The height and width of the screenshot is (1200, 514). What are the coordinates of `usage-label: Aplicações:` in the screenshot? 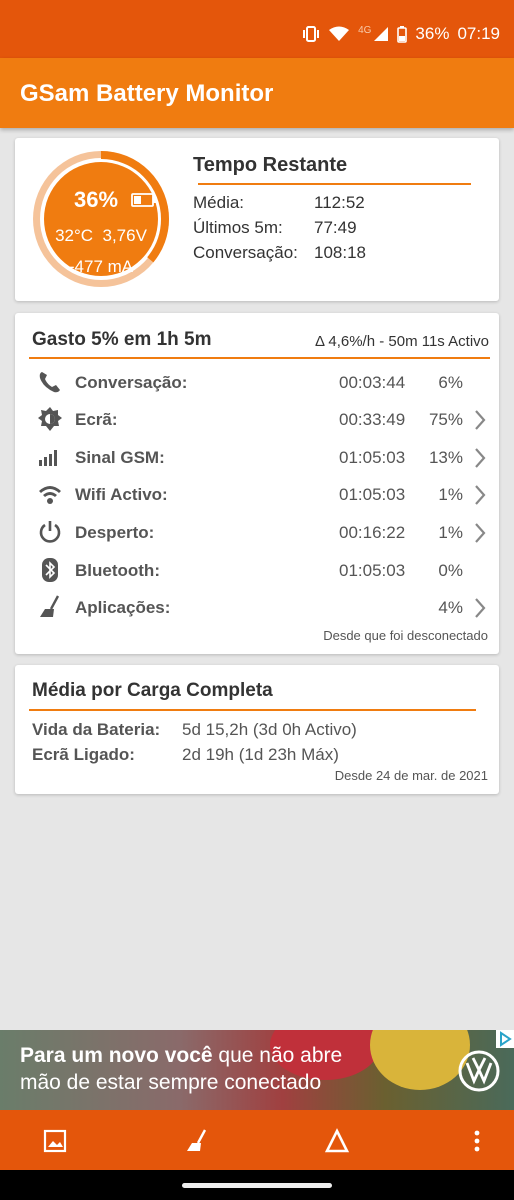 It's located at (123, 607).